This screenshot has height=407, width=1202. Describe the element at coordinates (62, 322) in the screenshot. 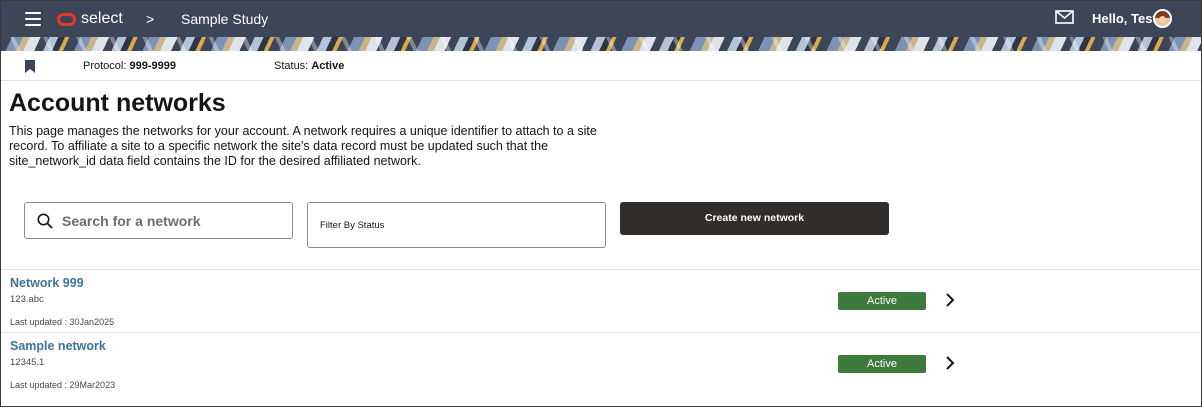

I see `last-updated: Last updated : 30Jan2025` at that location.